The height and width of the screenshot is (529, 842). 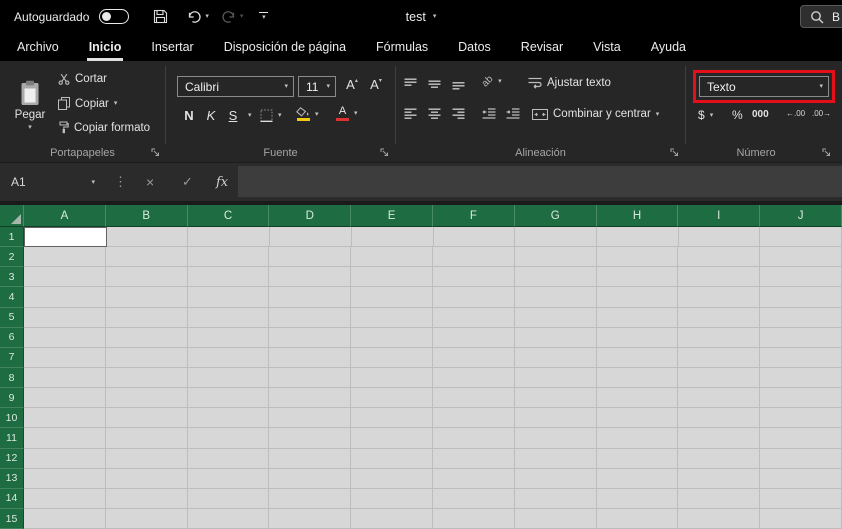 What do you see at coordinates (232, 17) in the screenshot?
I see `redo-button` at bounding box center [232, 17].